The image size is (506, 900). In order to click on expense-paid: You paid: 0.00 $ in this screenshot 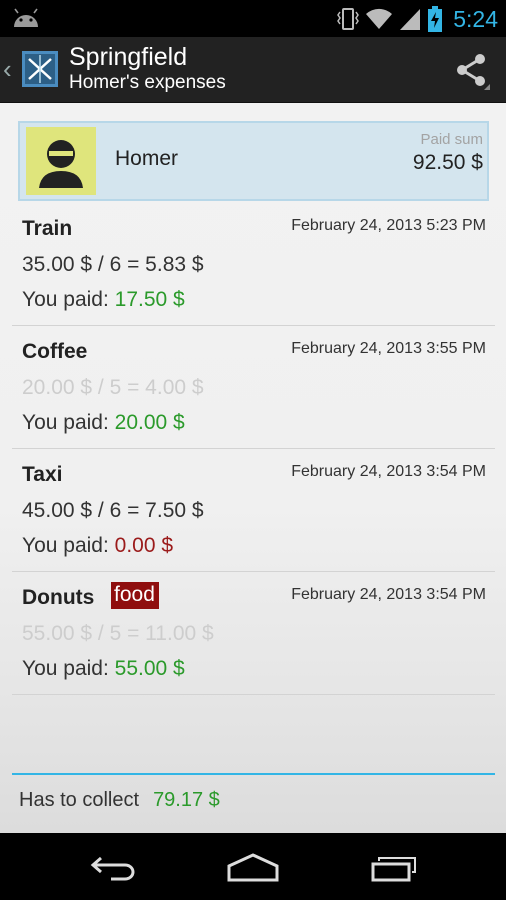, I will do `click(97, 546)`.